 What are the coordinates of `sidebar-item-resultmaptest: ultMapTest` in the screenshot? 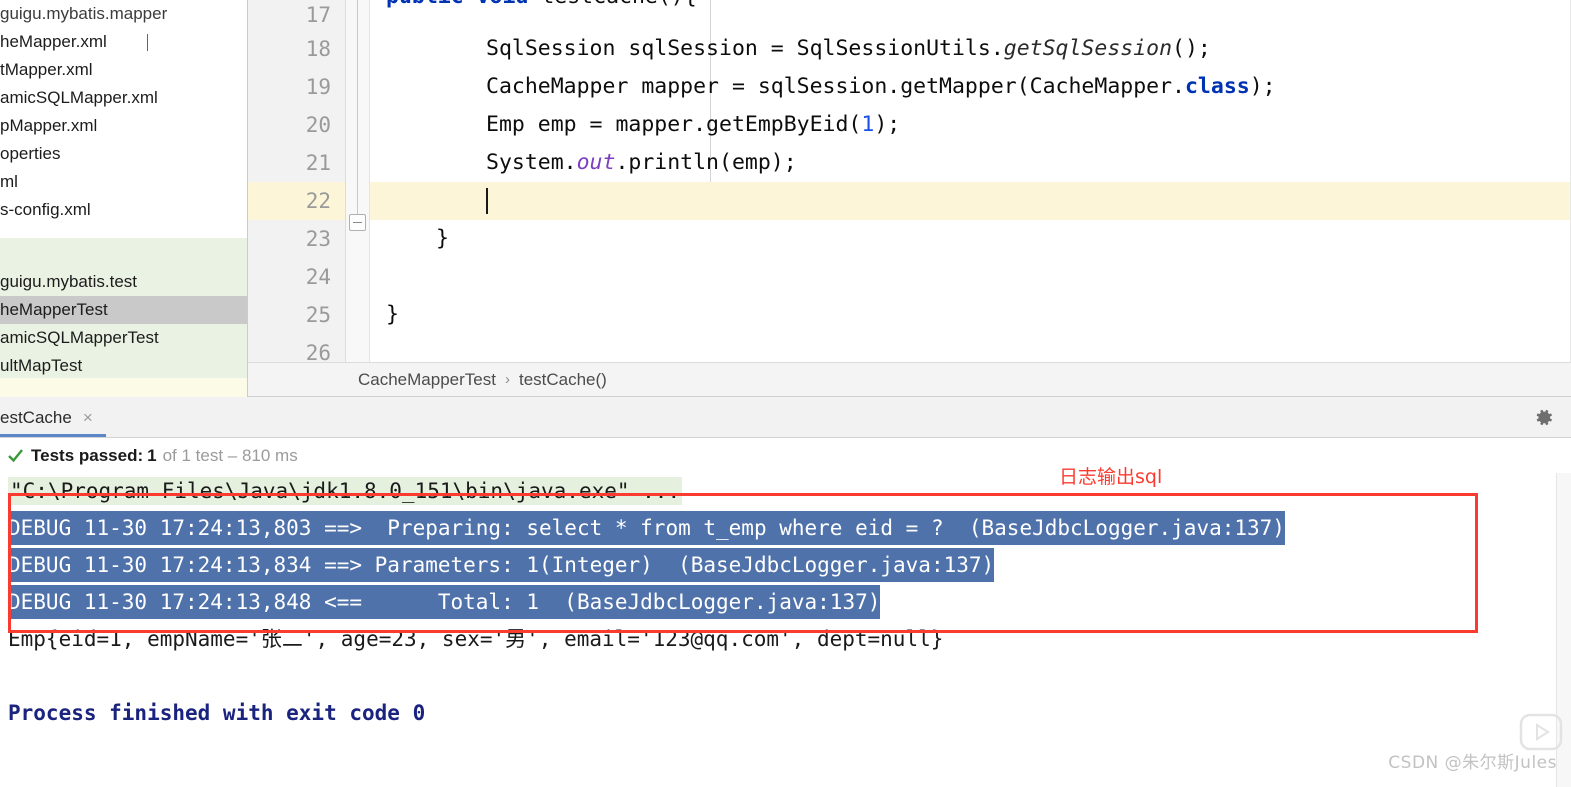 It's located at (123, 366).